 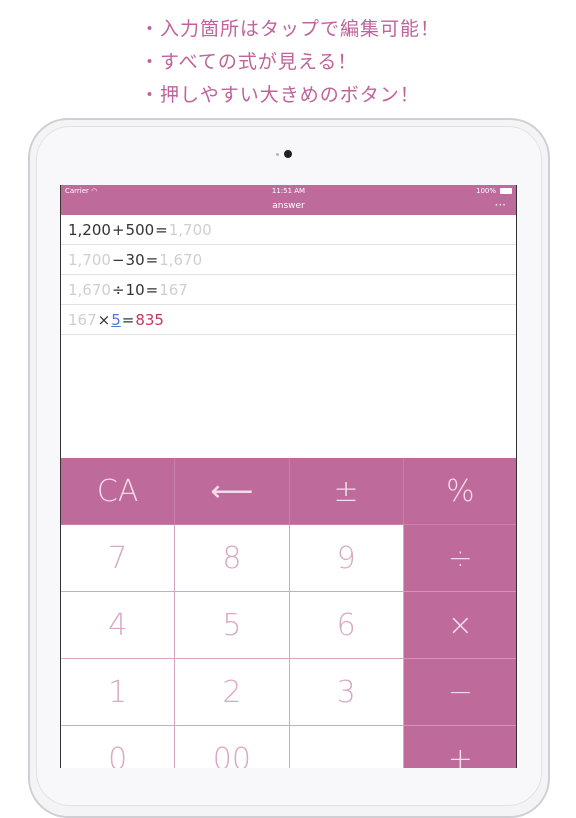 What do you see at coordinates (485, 191) in the screenshot?
I see `battery-percent: 100%` at bounding box center [485, 191].